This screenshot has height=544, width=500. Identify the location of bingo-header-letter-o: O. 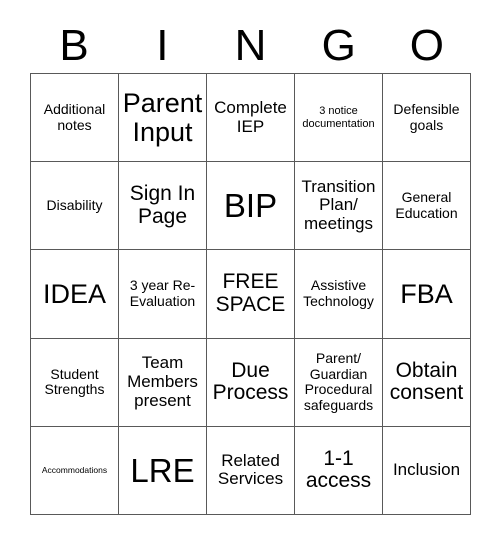
(427, 45).